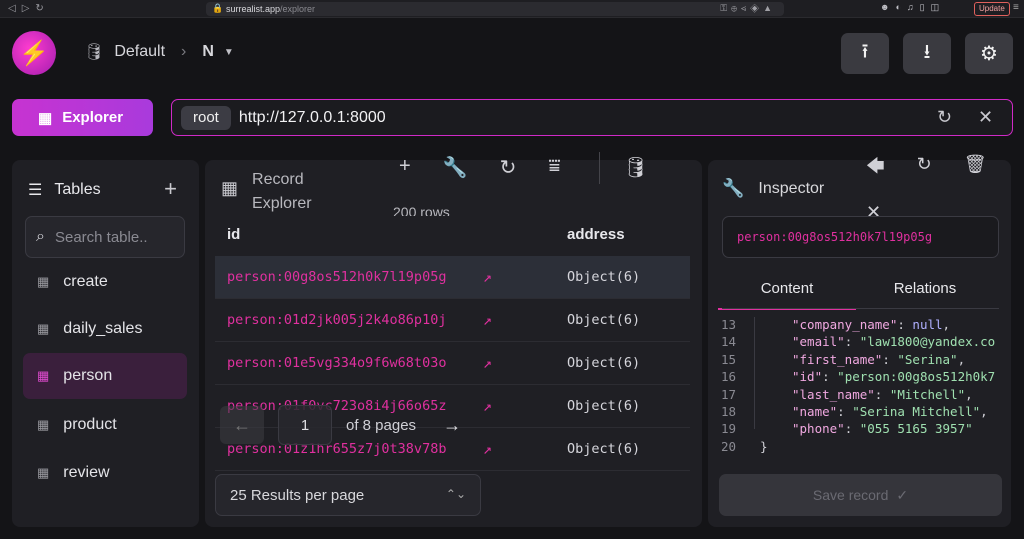 This screenshot has width=1024, height=539. I want to click on table-item-label: product, so click(90, 424).